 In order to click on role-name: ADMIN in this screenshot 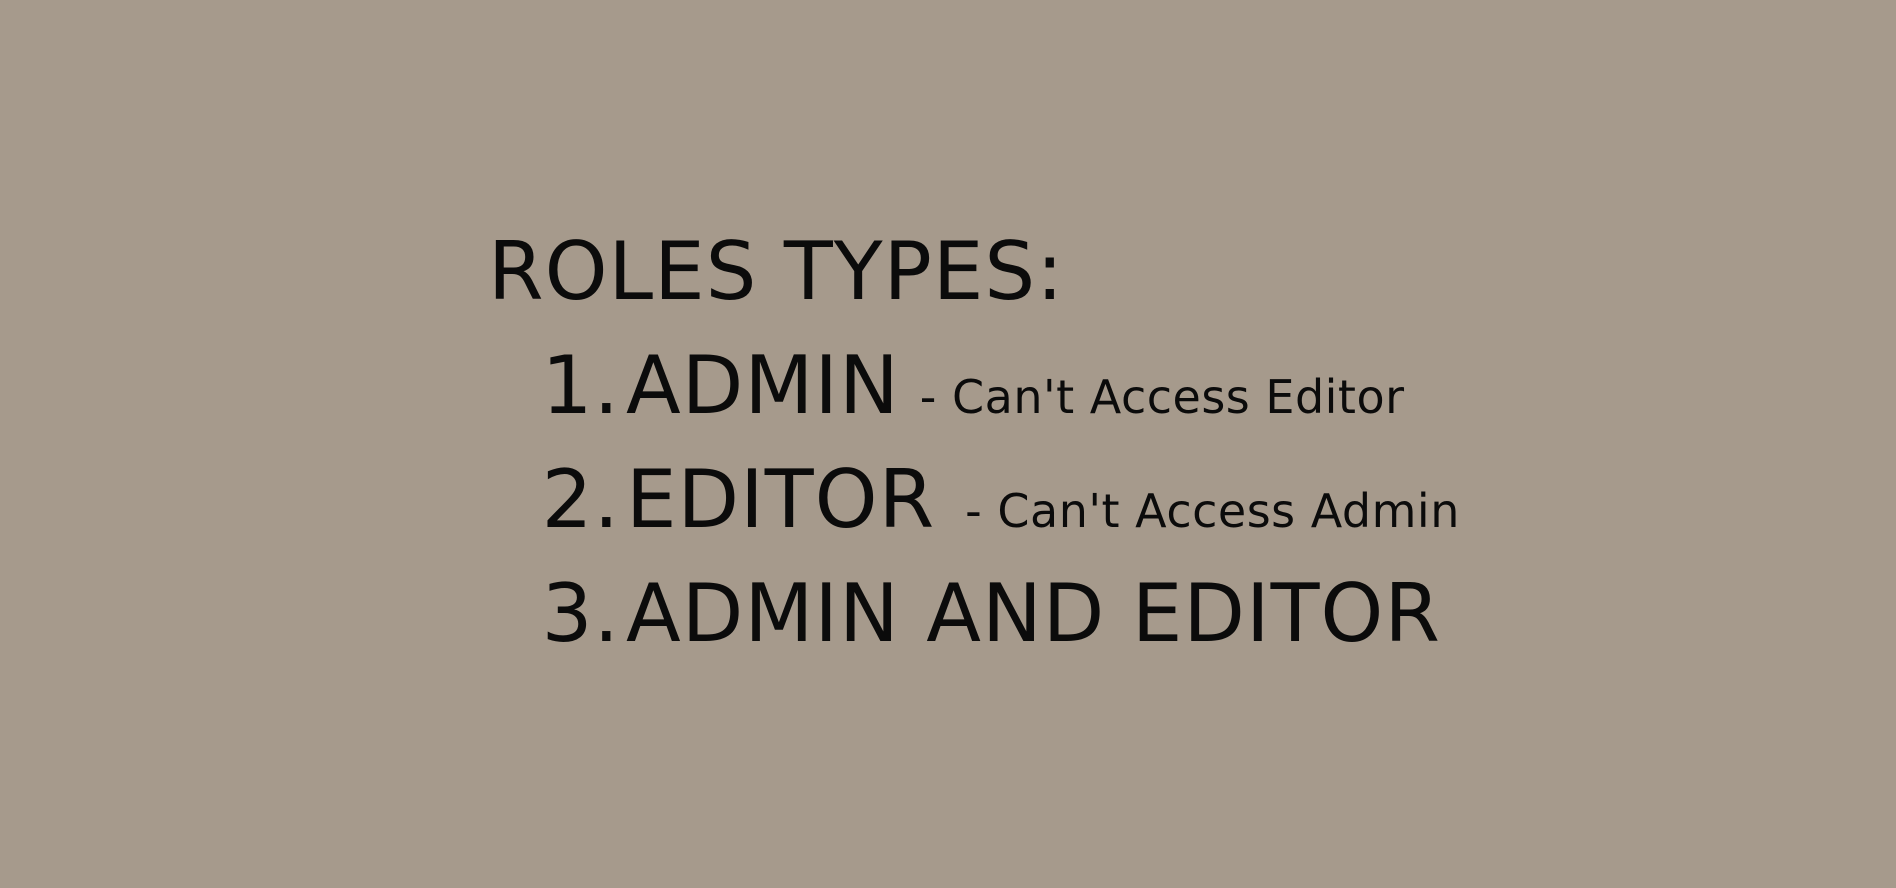, I will do `click(763, 385)`.